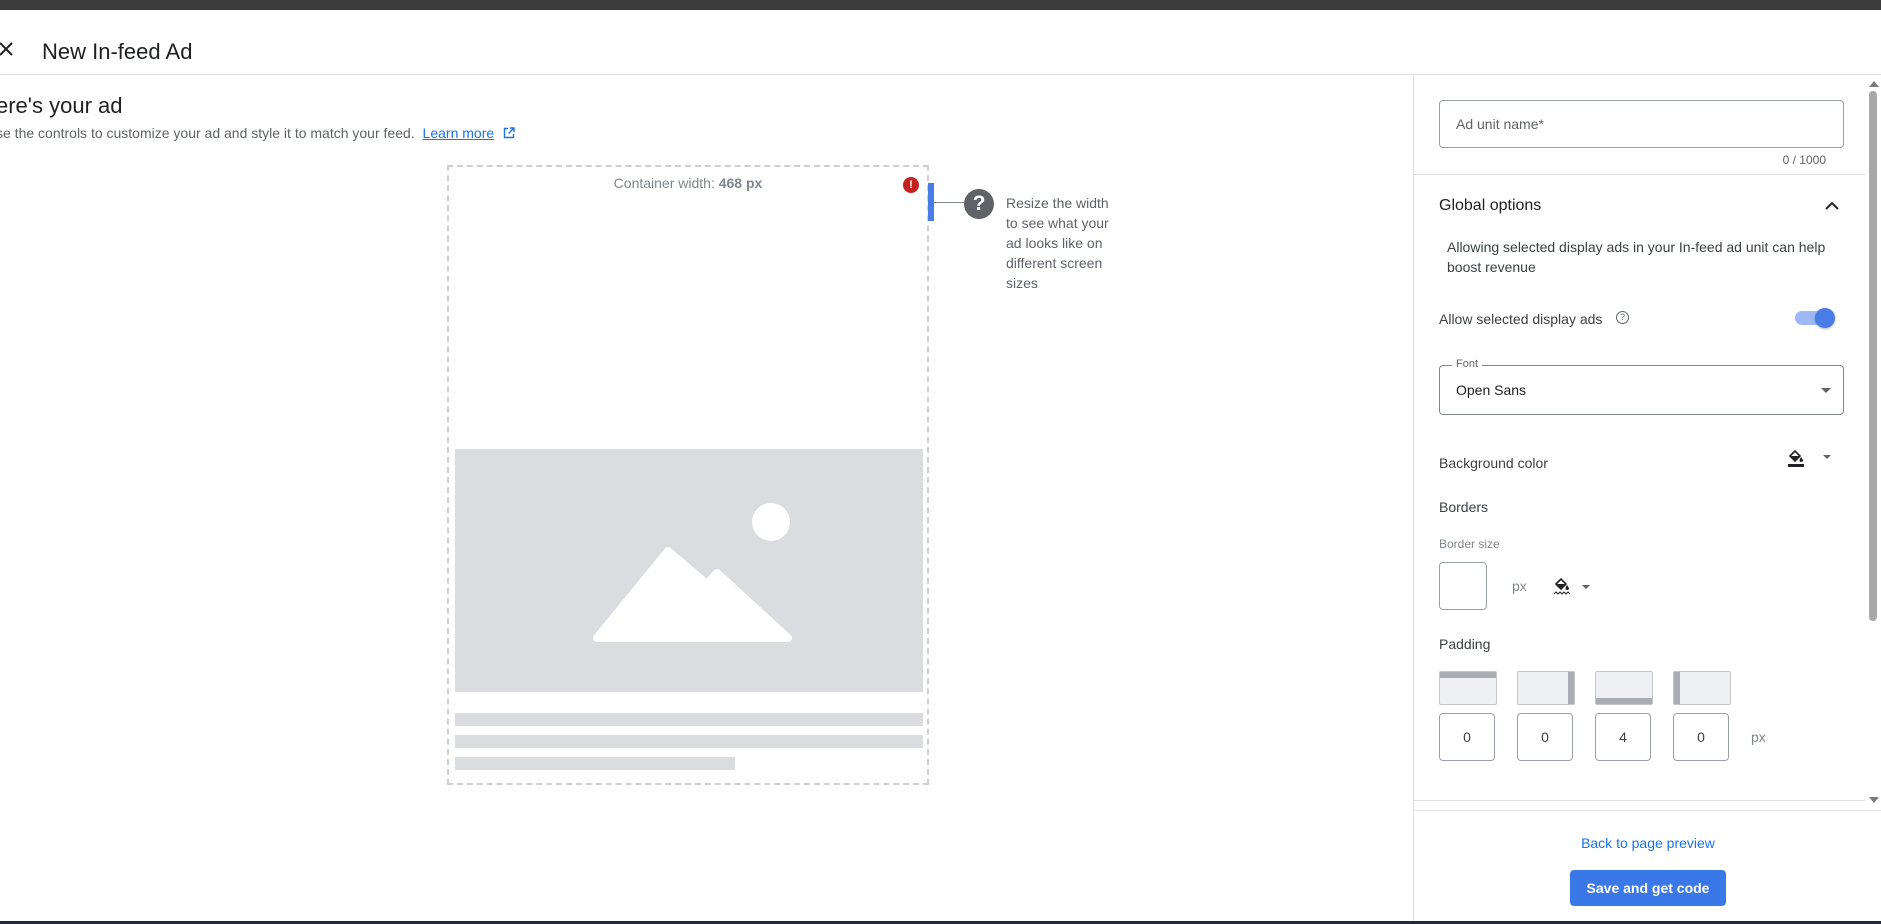  I want to click on chevron-up-icon, so click(1832, 206).